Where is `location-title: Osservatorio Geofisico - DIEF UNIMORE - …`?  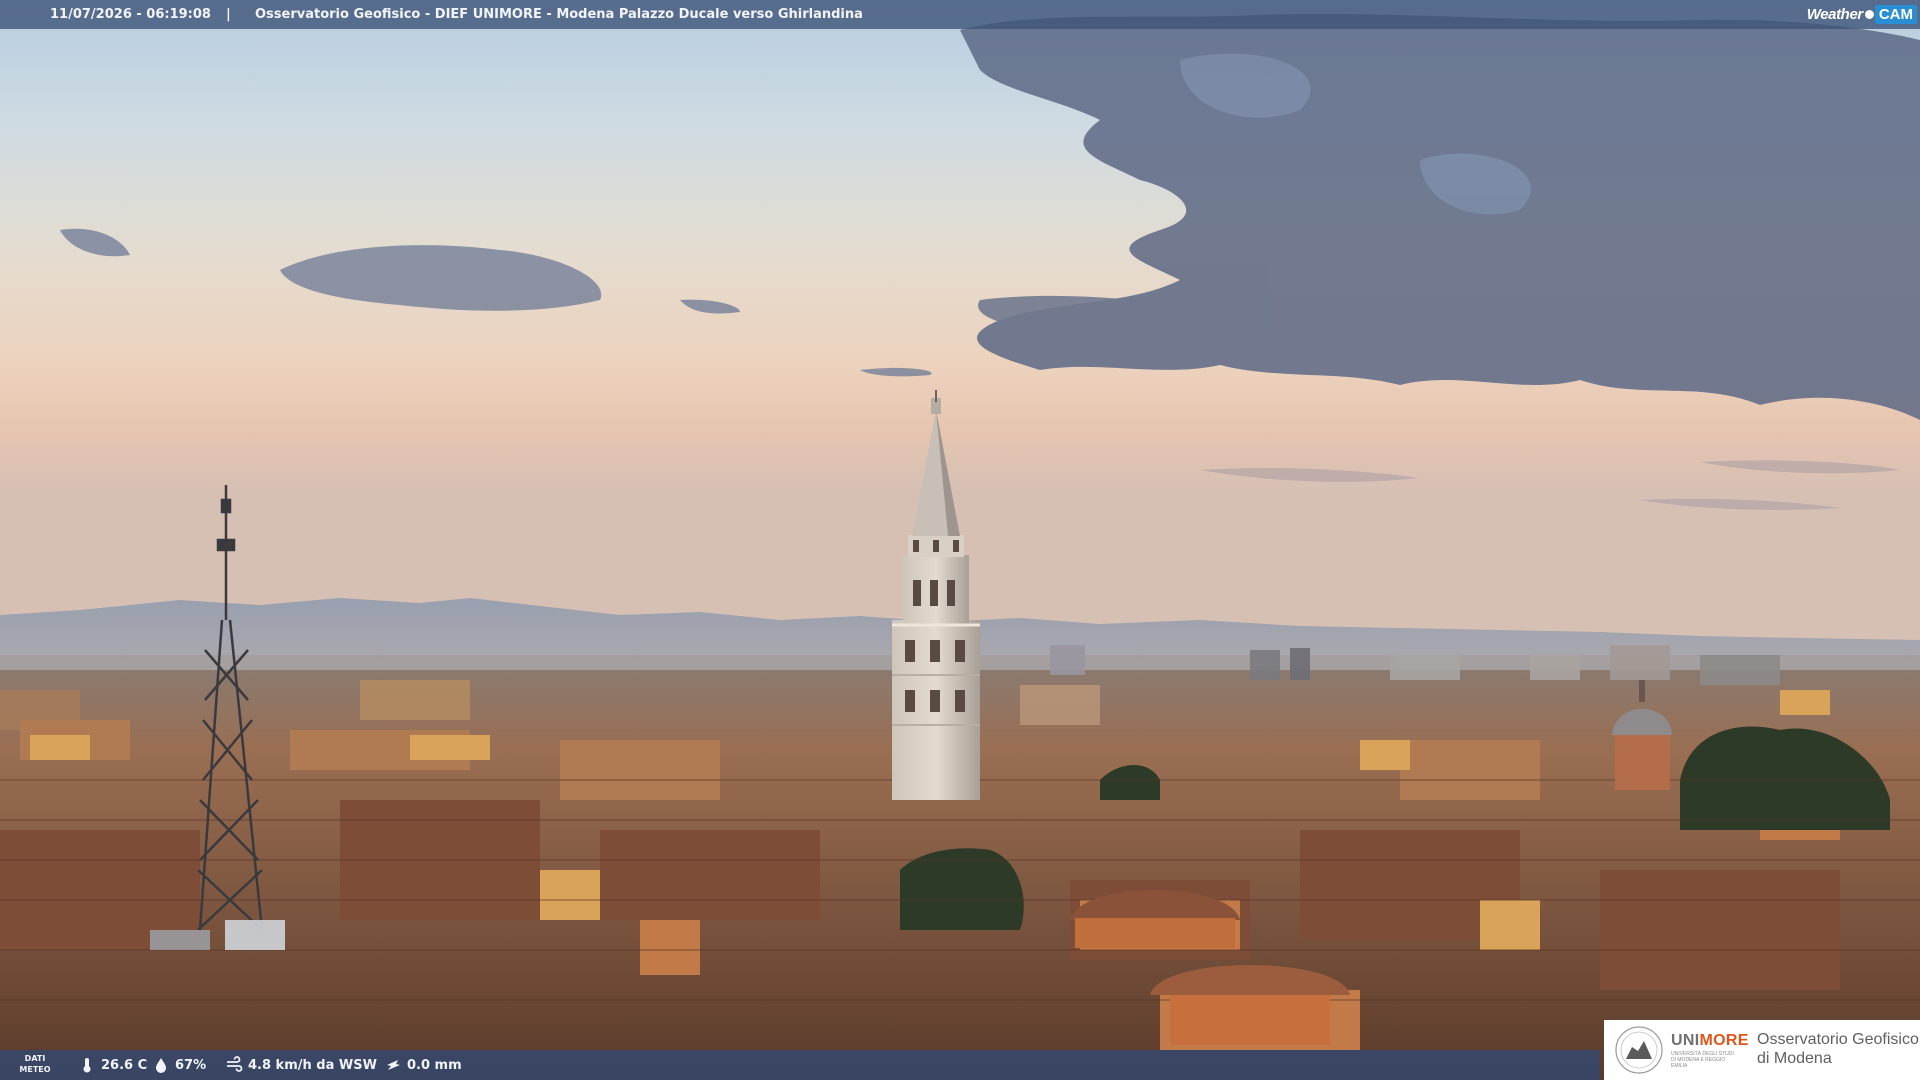
location-title: Osservatorio Geofisico - DIEF UNIMORE - … is located at coordinates (559, 14).